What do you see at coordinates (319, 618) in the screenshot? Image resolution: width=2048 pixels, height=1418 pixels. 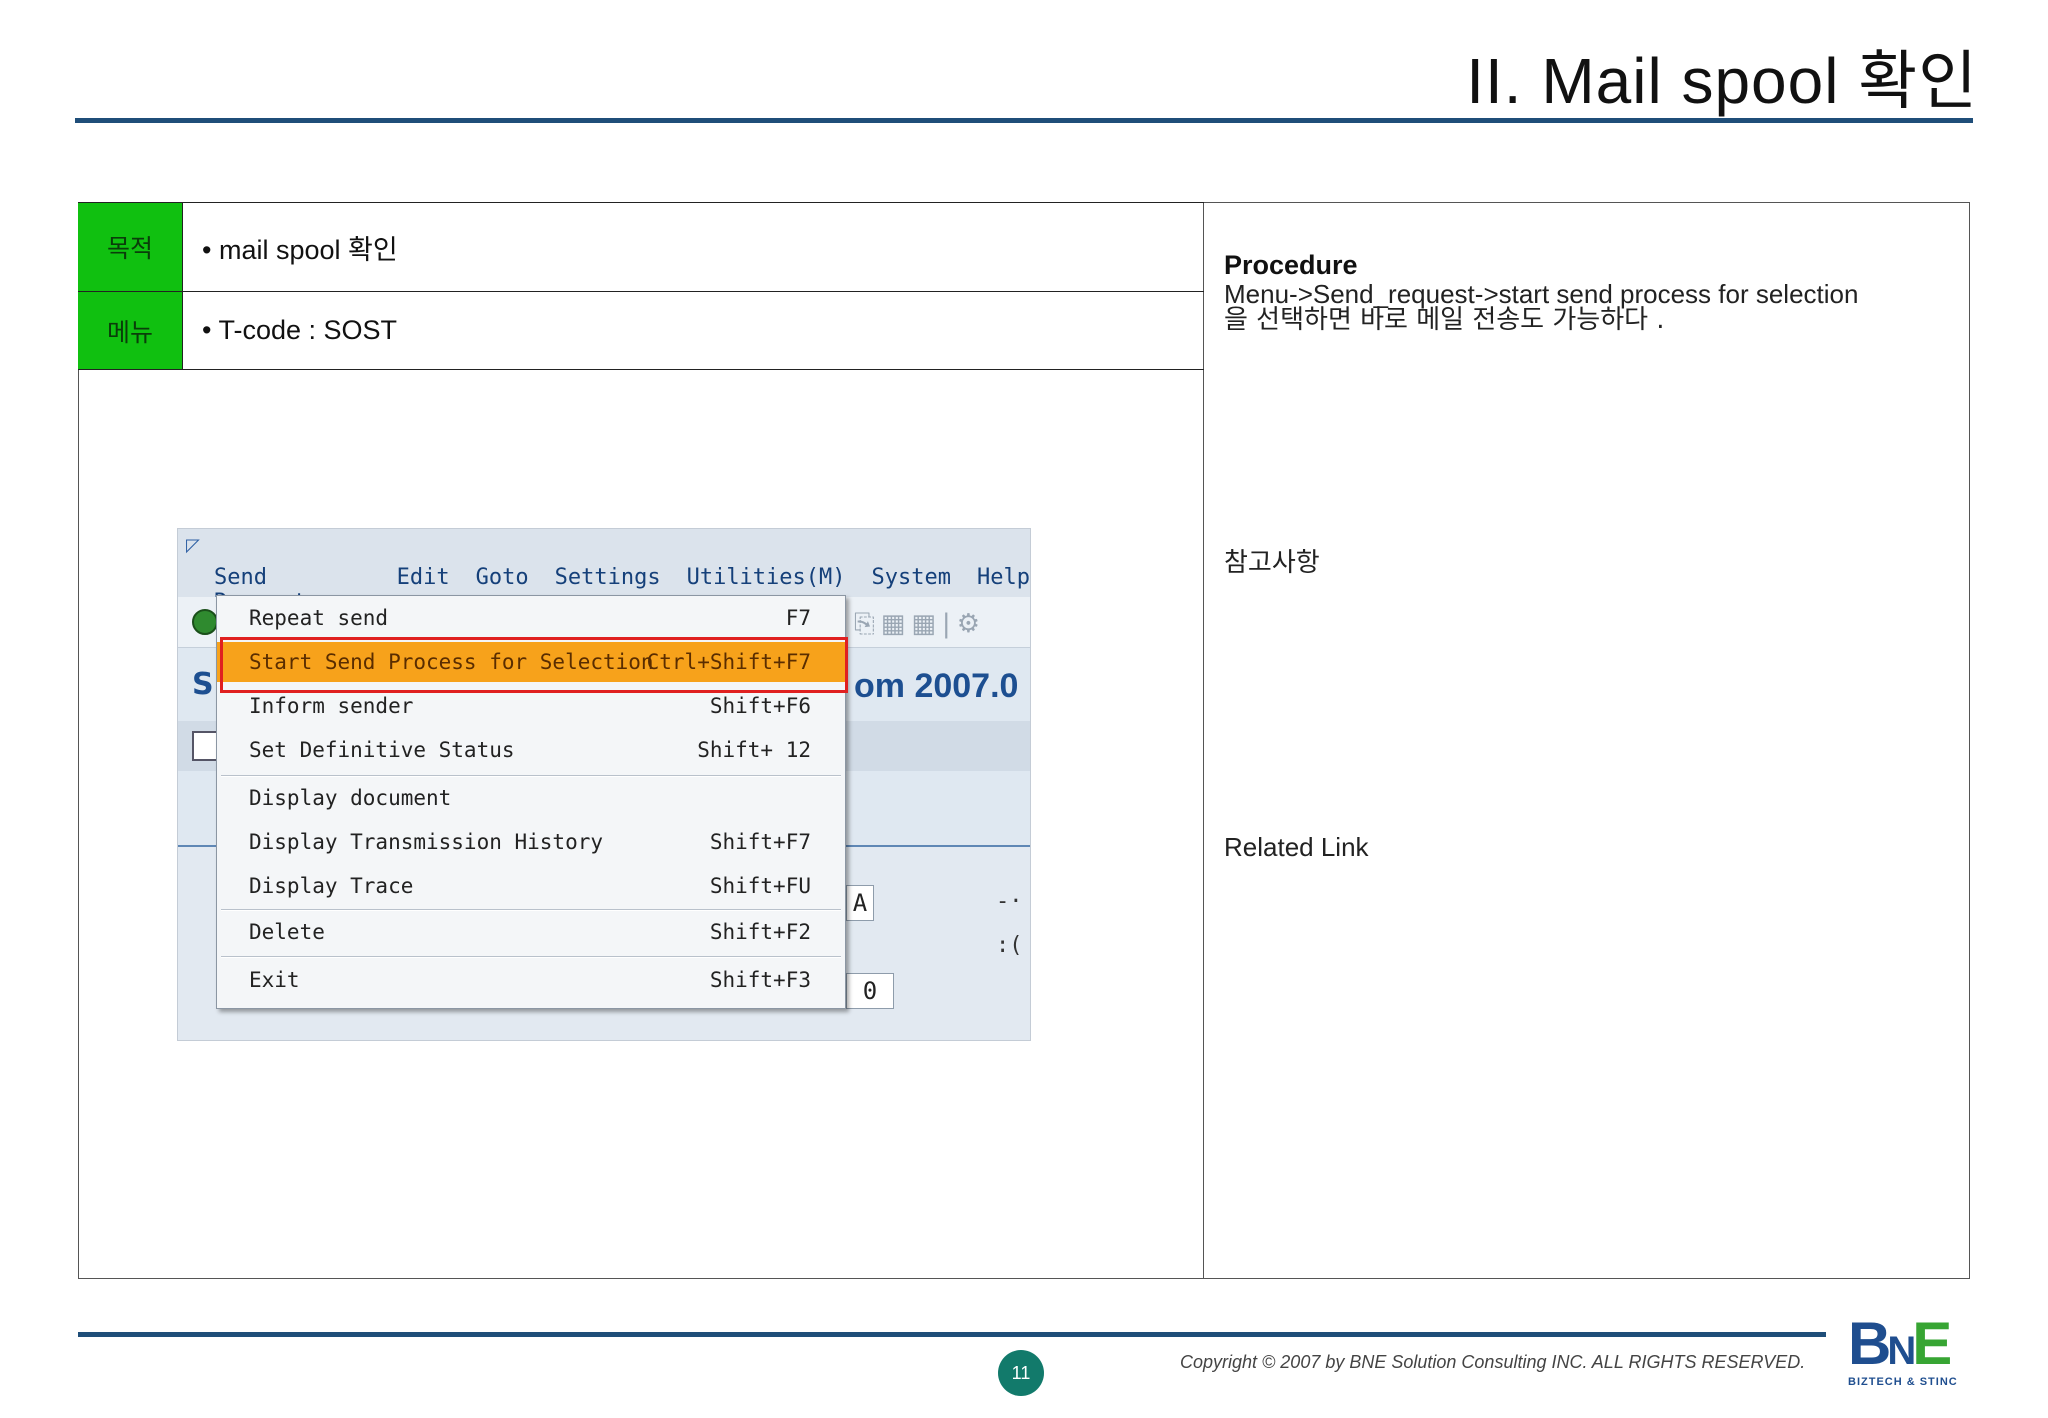 I see `menu-item-label: Repeat send` at bounding box center [319, 618].